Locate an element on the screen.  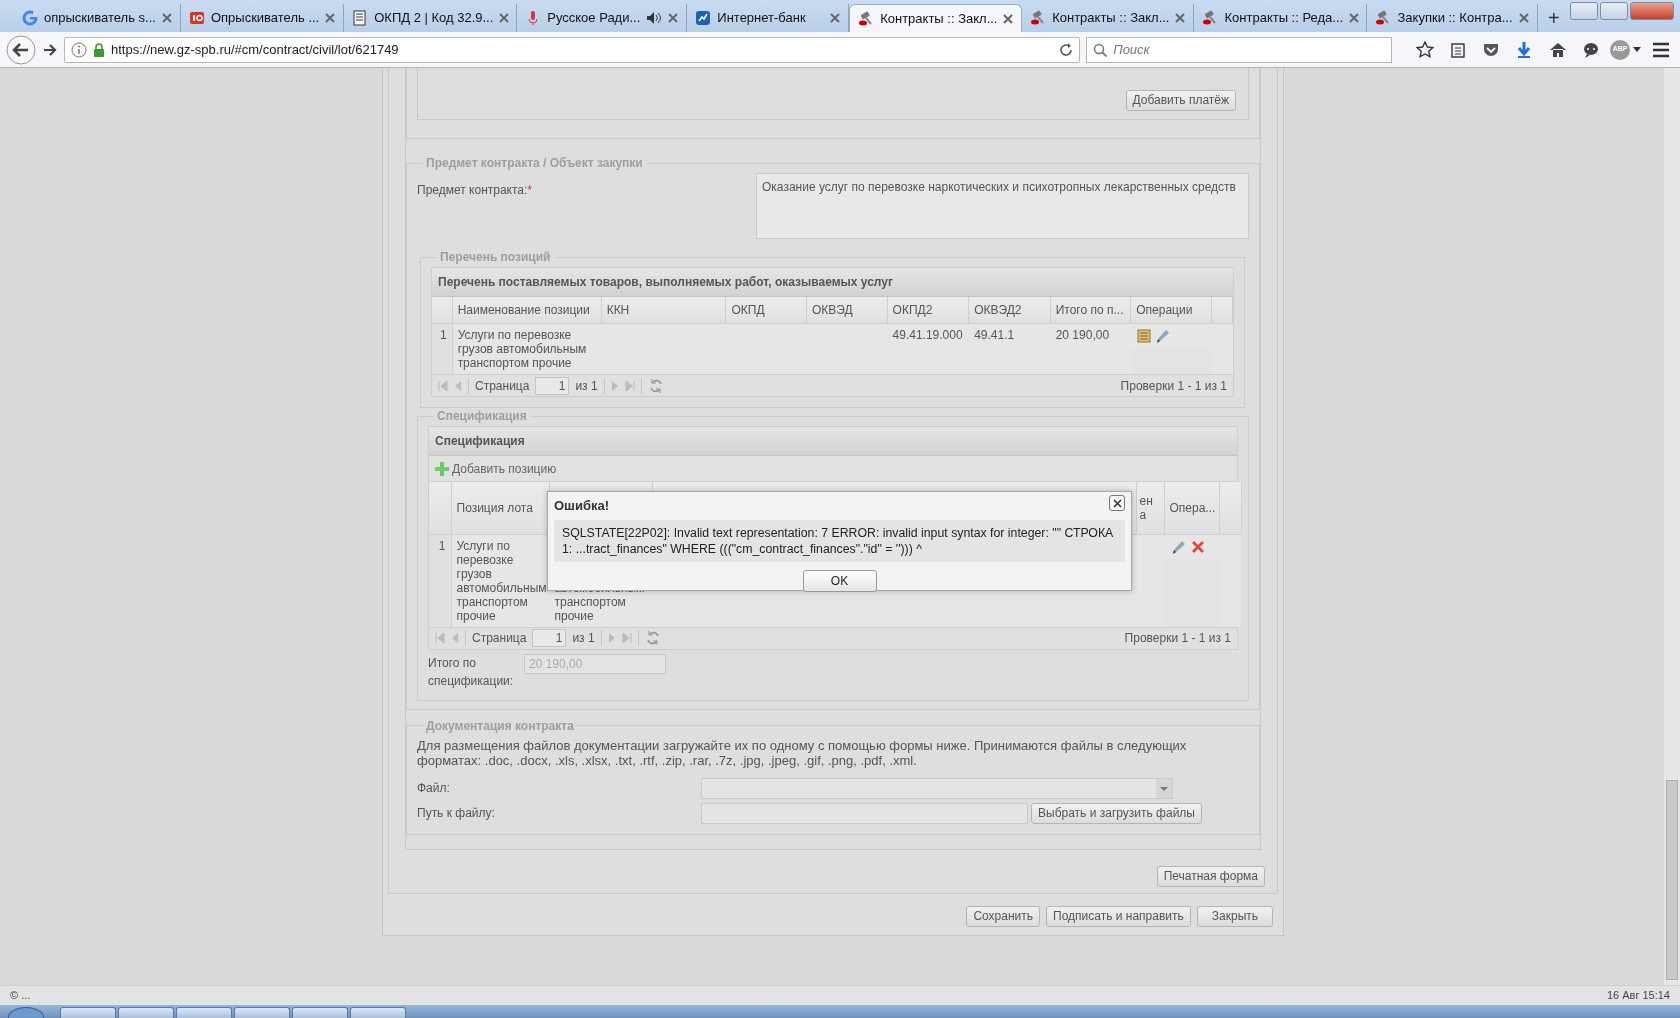
plus-icon is located at coordinates (442, 468).